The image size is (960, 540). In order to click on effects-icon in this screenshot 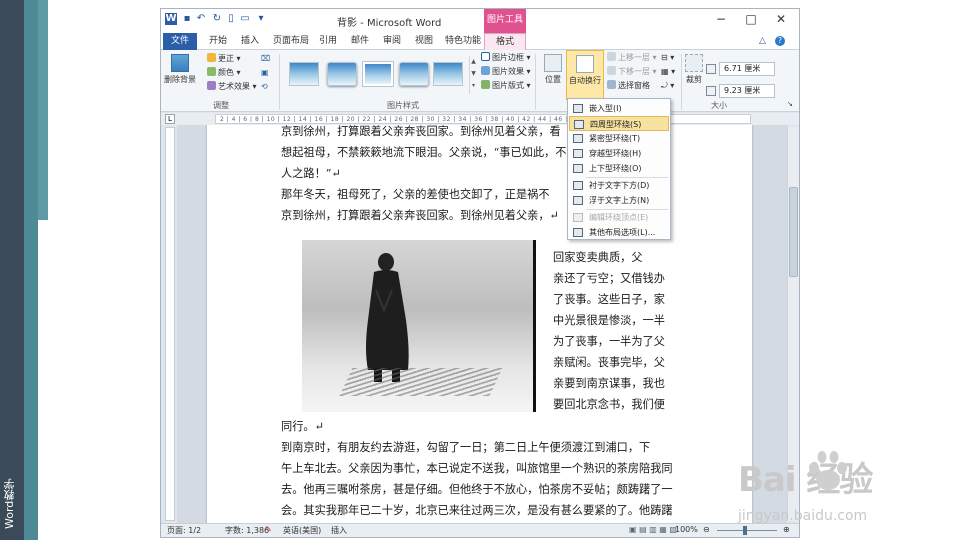, I will do `click(485, 70)`.